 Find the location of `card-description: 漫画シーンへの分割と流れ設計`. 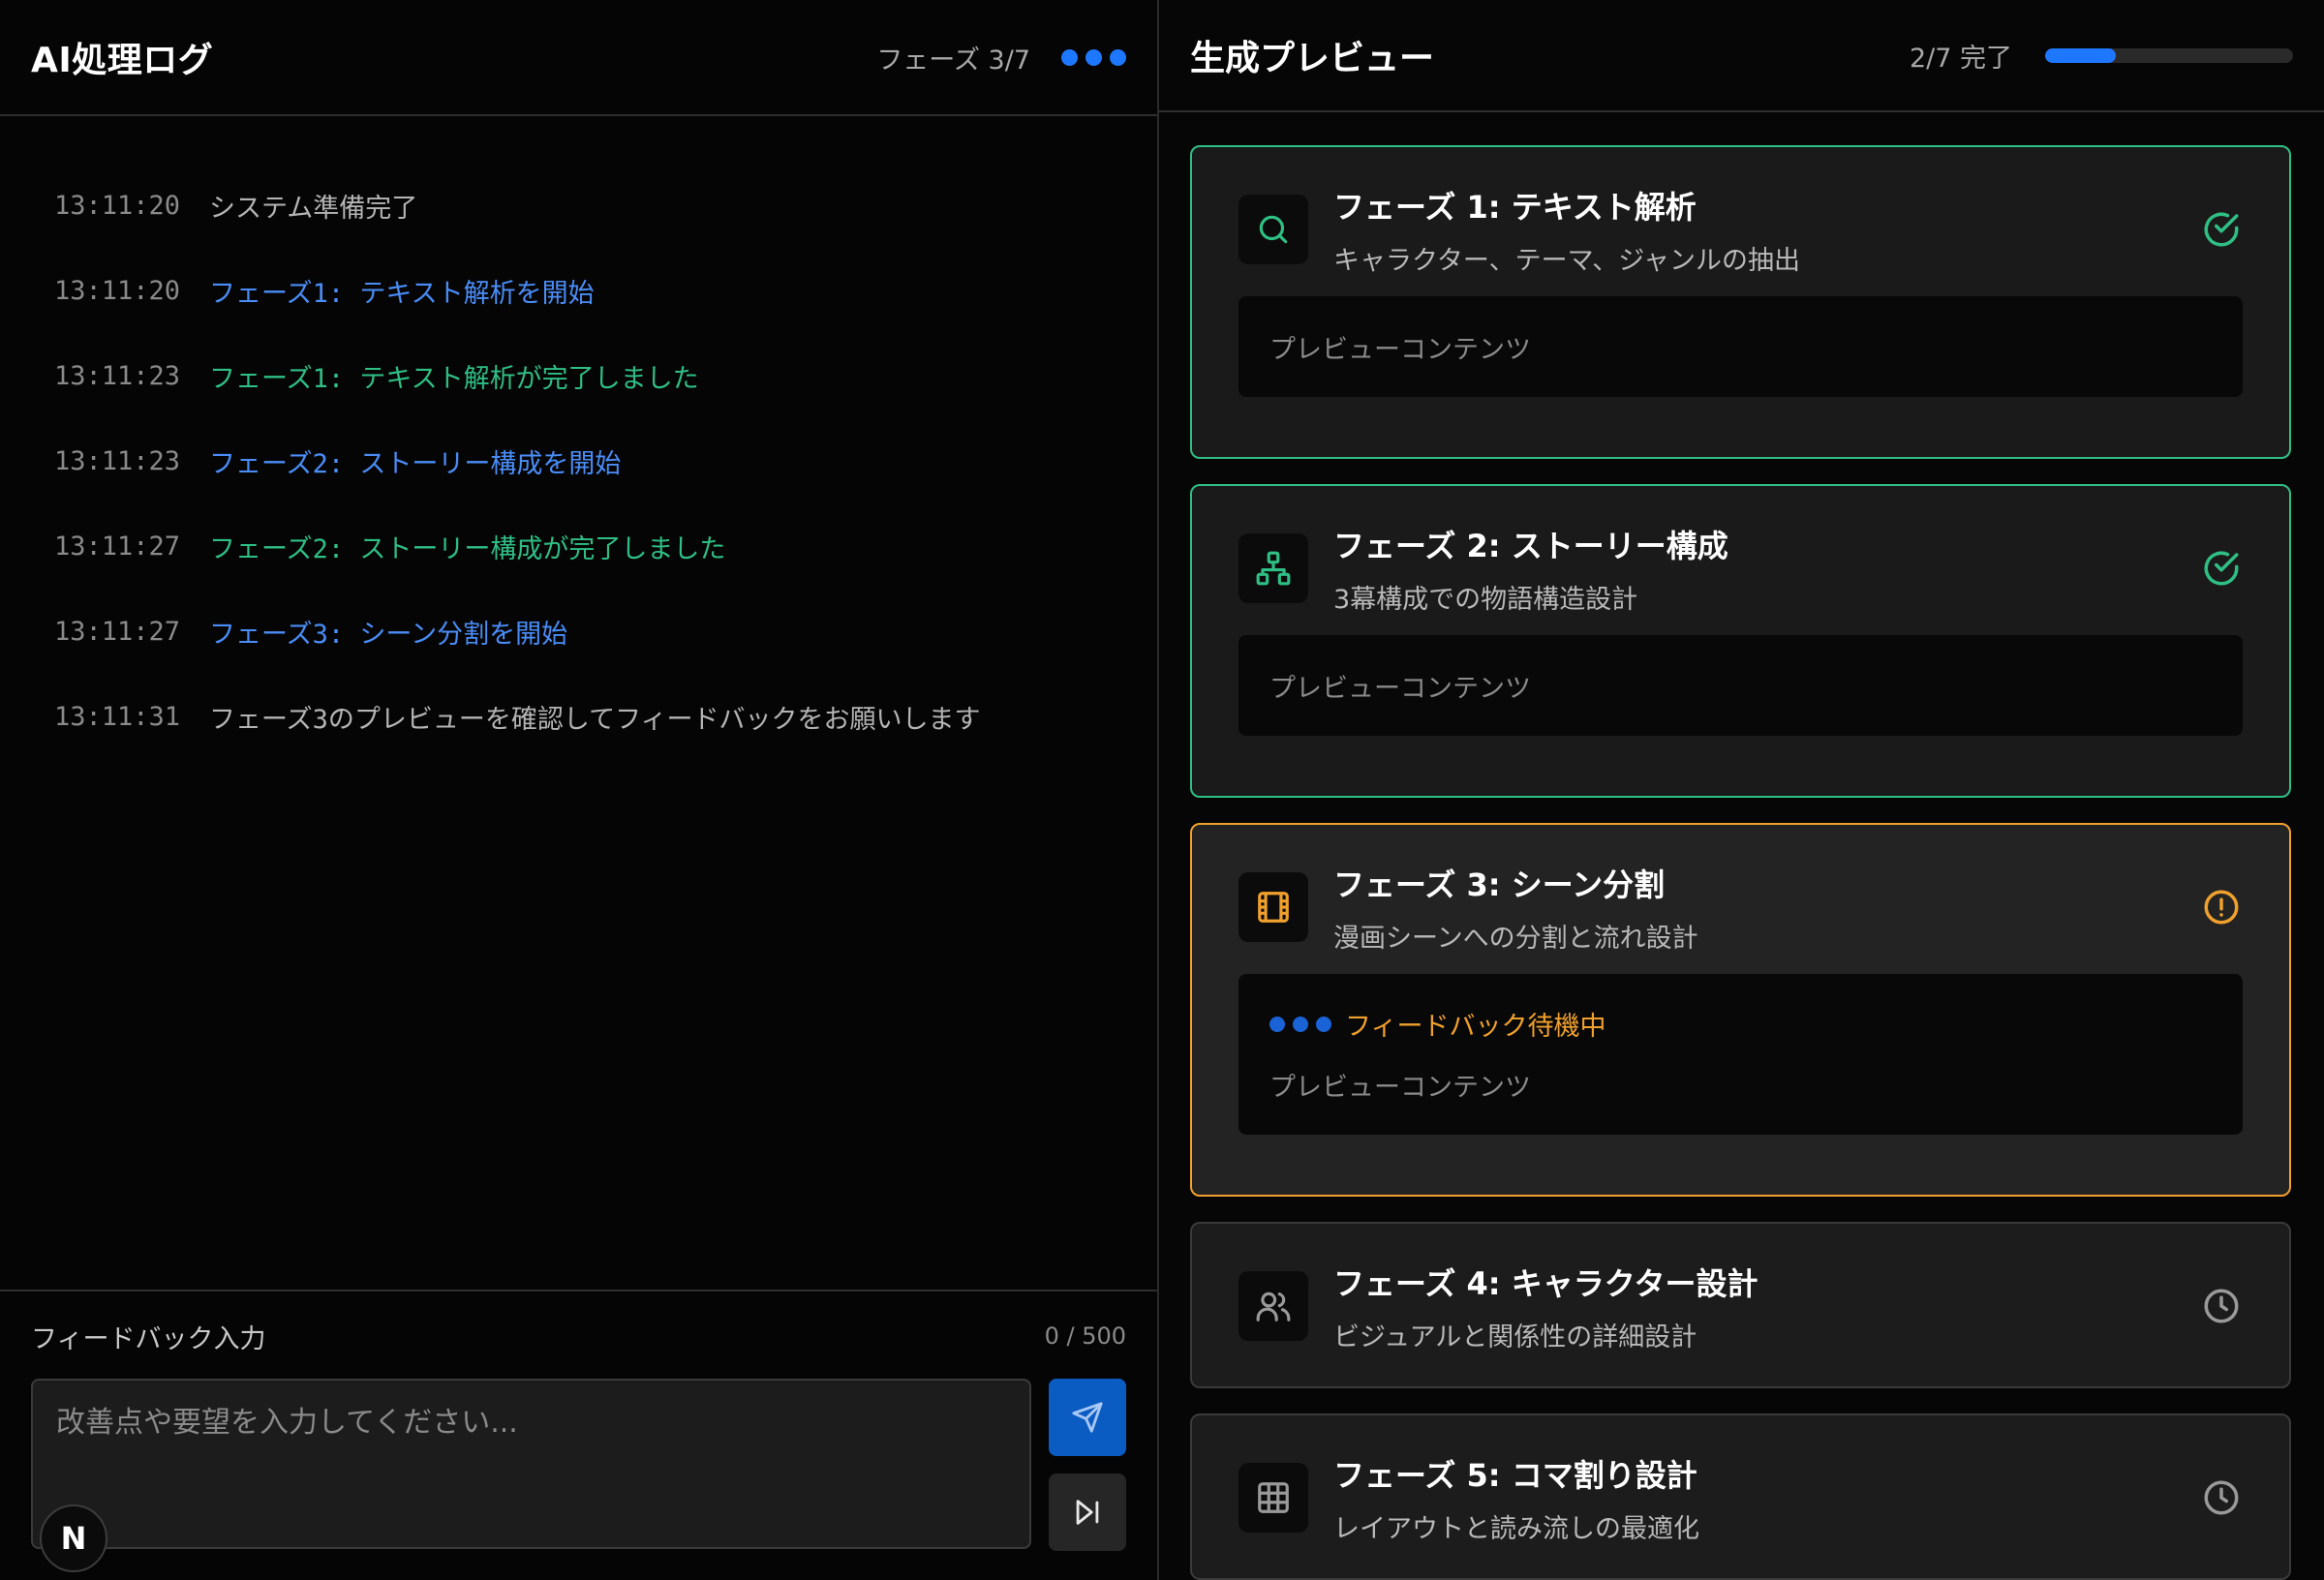

card-description: 漫画シーンへの分割と流れ設計 is located at coordinates (1515, 938).